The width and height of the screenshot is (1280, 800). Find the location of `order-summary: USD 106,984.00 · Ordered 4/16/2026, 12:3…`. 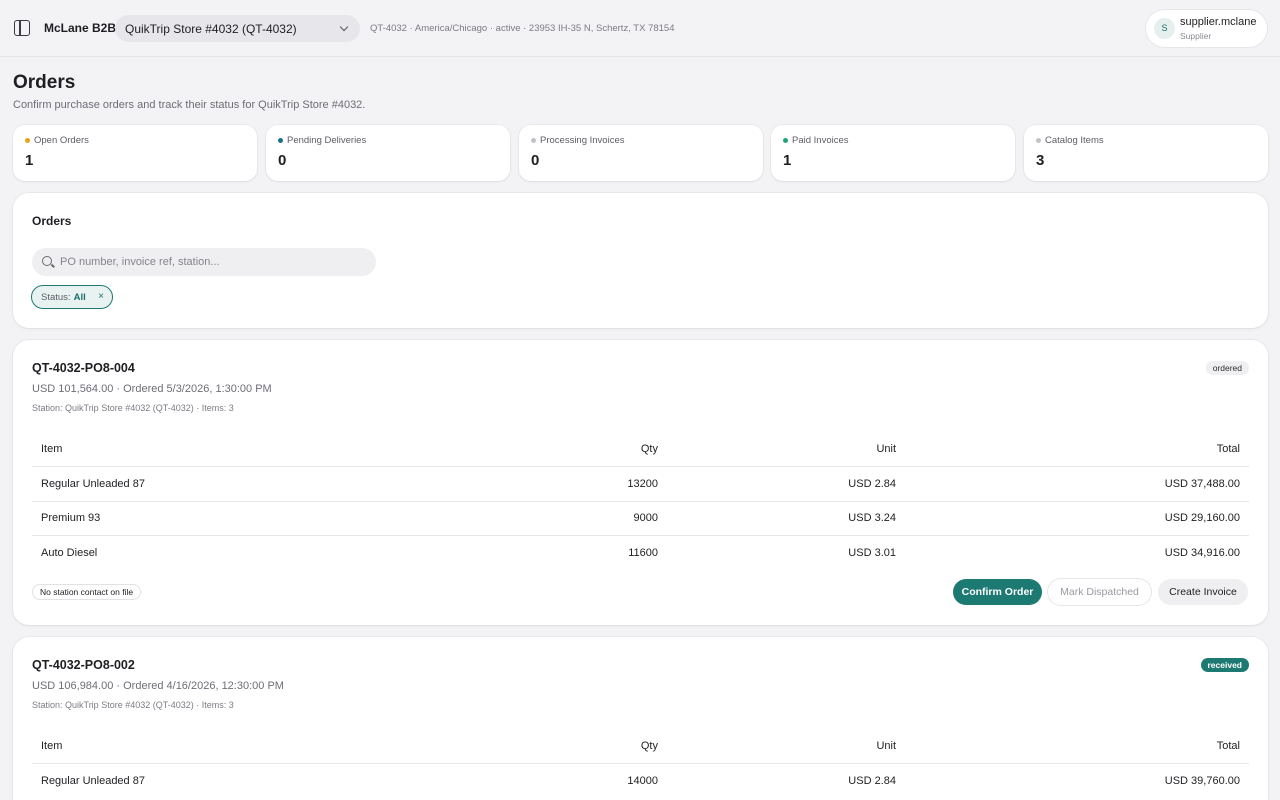

order-summary: USD 106,984.00 · Ordered 4/16/2026, 12:3… is located at coordinates (158, 686).